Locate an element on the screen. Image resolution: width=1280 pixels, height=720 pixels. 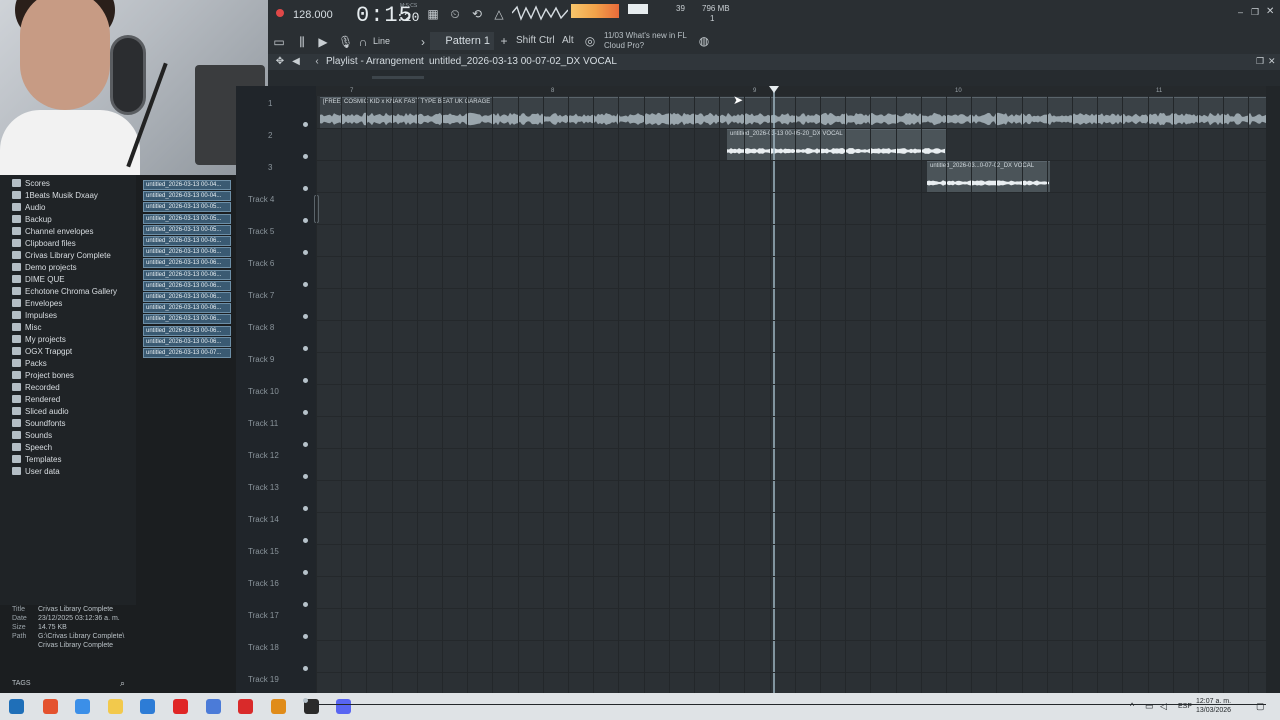
start-icon is located at coordinates (16, 706).